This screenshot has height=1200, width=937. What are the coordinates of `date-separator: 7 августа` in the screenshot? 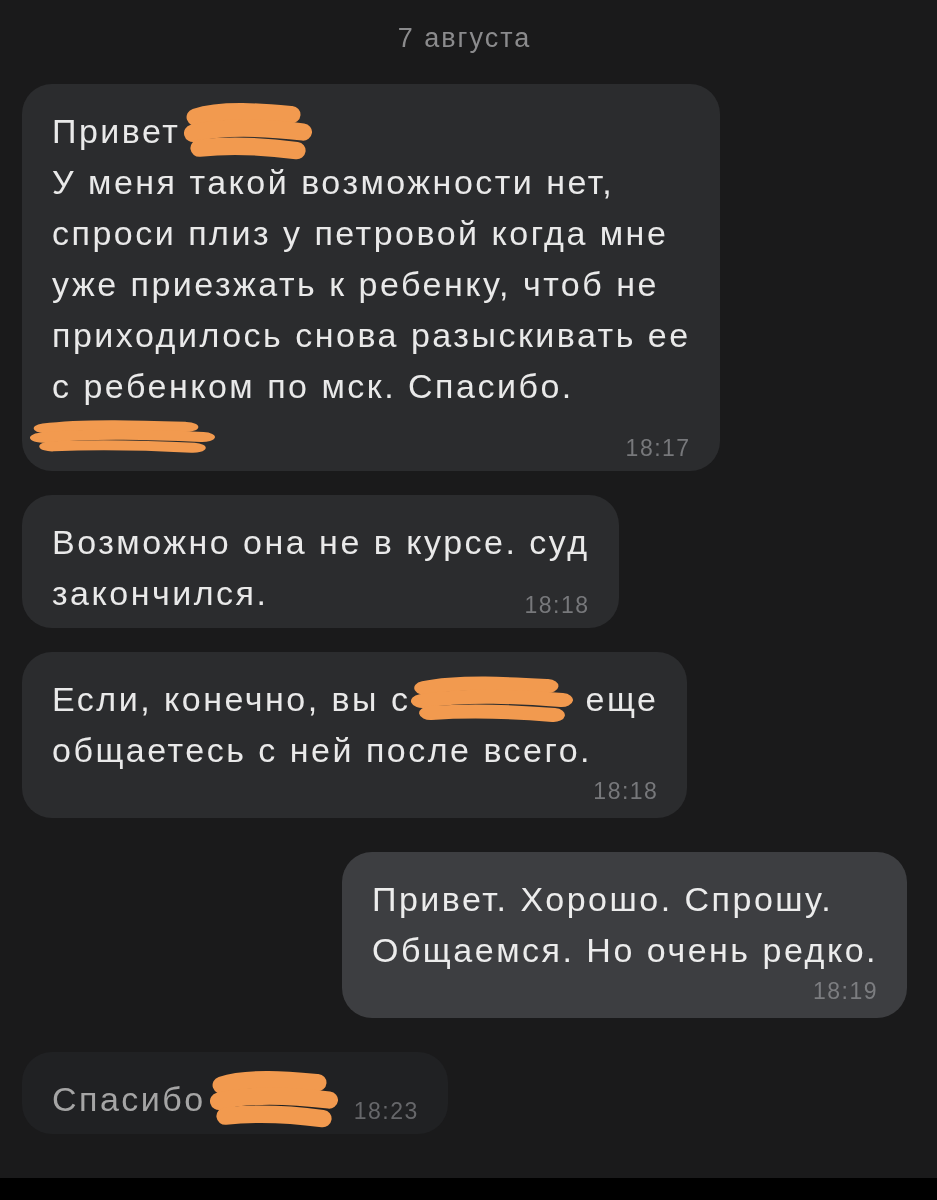 It's located at (464, 38).